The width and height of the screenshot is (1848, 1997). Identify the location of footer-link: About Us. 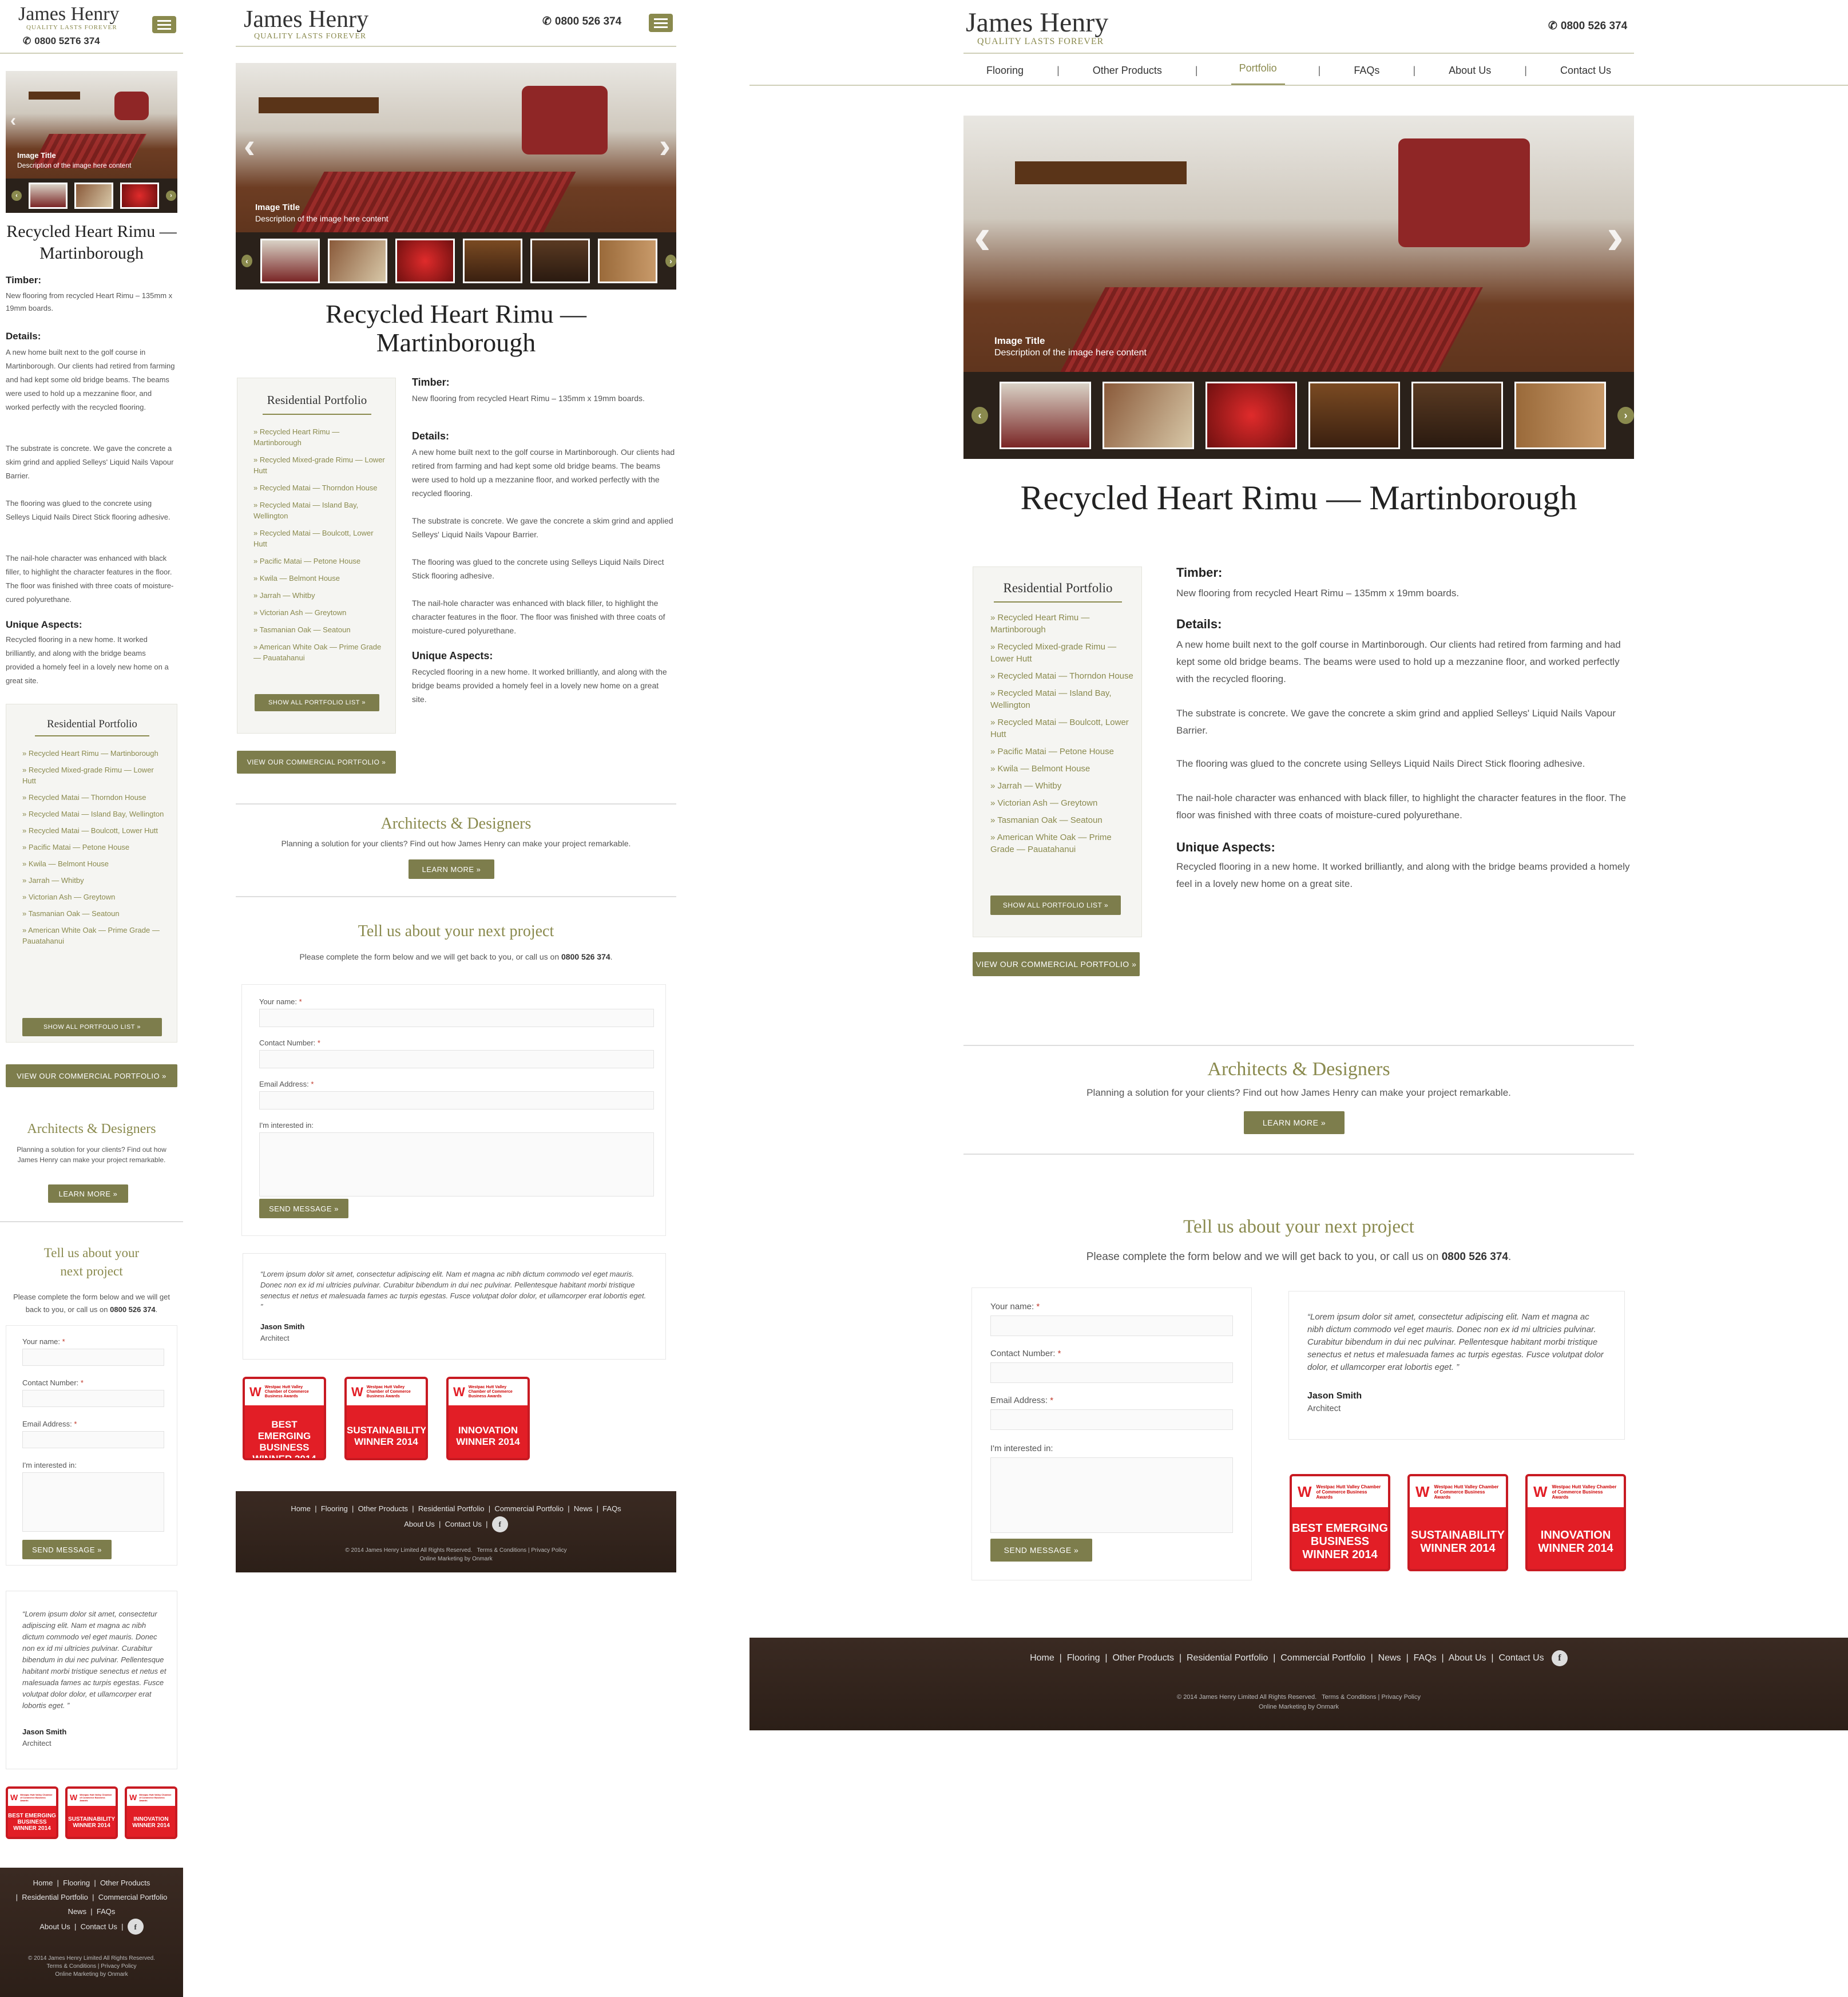
(419, 1524).